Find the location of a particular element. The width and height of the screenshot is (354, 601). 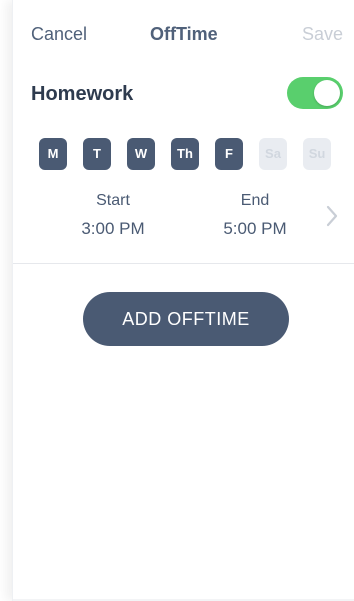

day-button-tue: T is located at coordinates (97, 154).